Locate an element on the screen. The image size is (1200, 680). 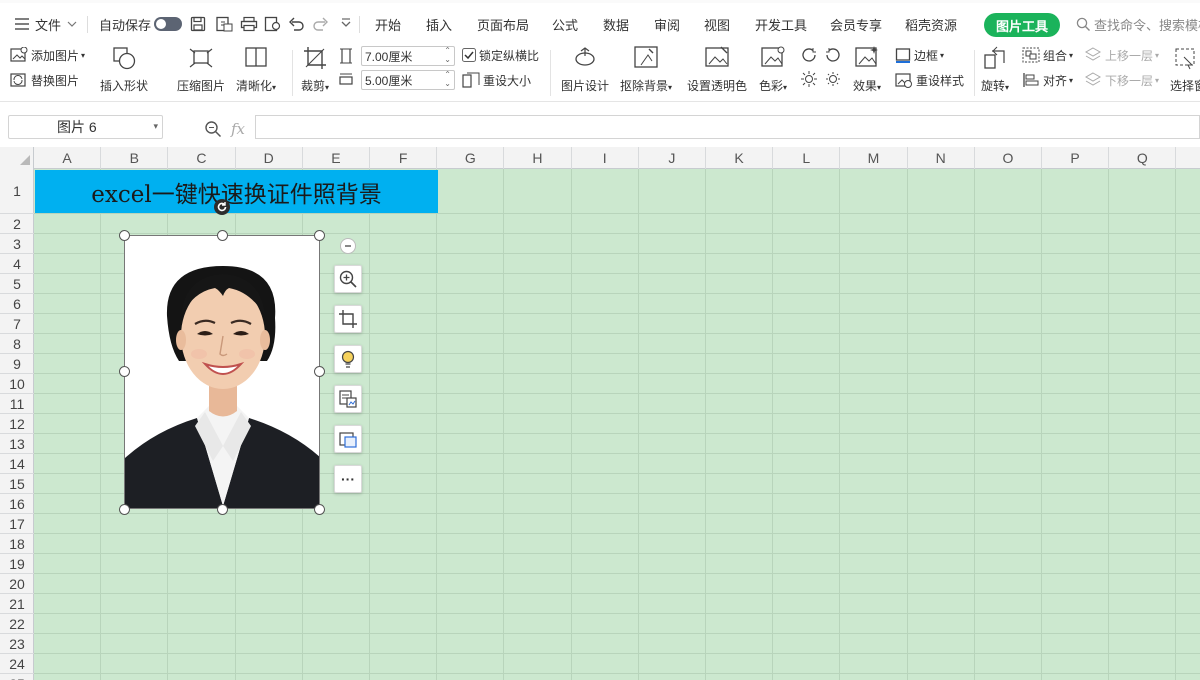
brightness-down-button is located at coordinates (833, 55).